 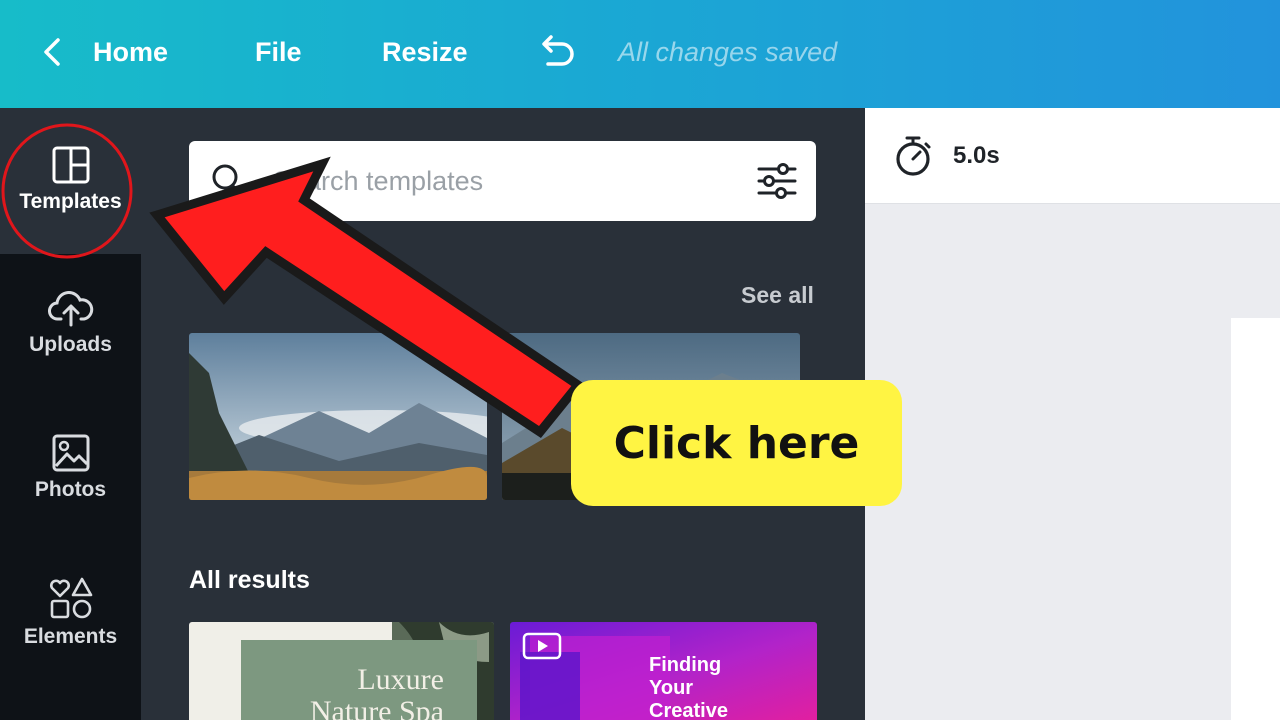 I want to click on click-here-callout: Click here, so click(x=736, y=443).